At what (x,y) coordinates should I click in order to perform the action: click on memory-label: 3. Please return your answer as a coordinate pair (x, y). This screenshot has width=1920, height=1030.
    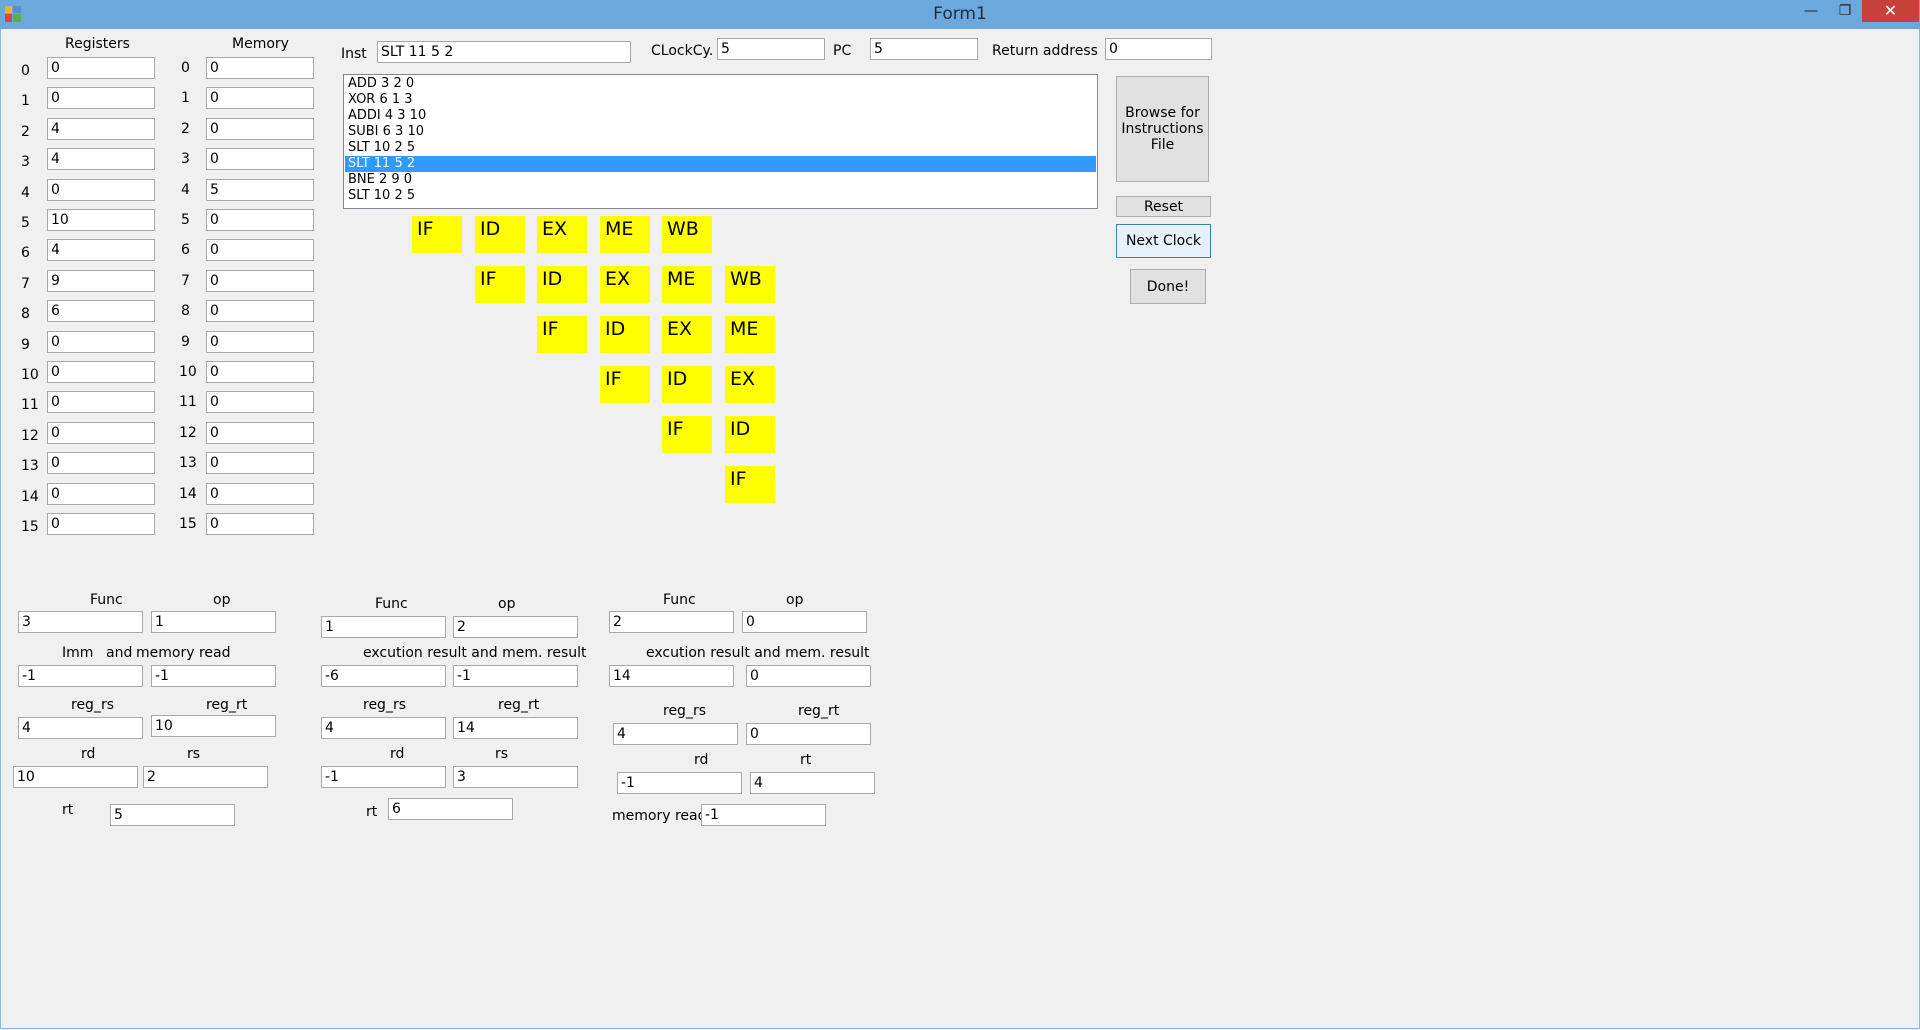
    Looking at the image, I should click on (185, 159).